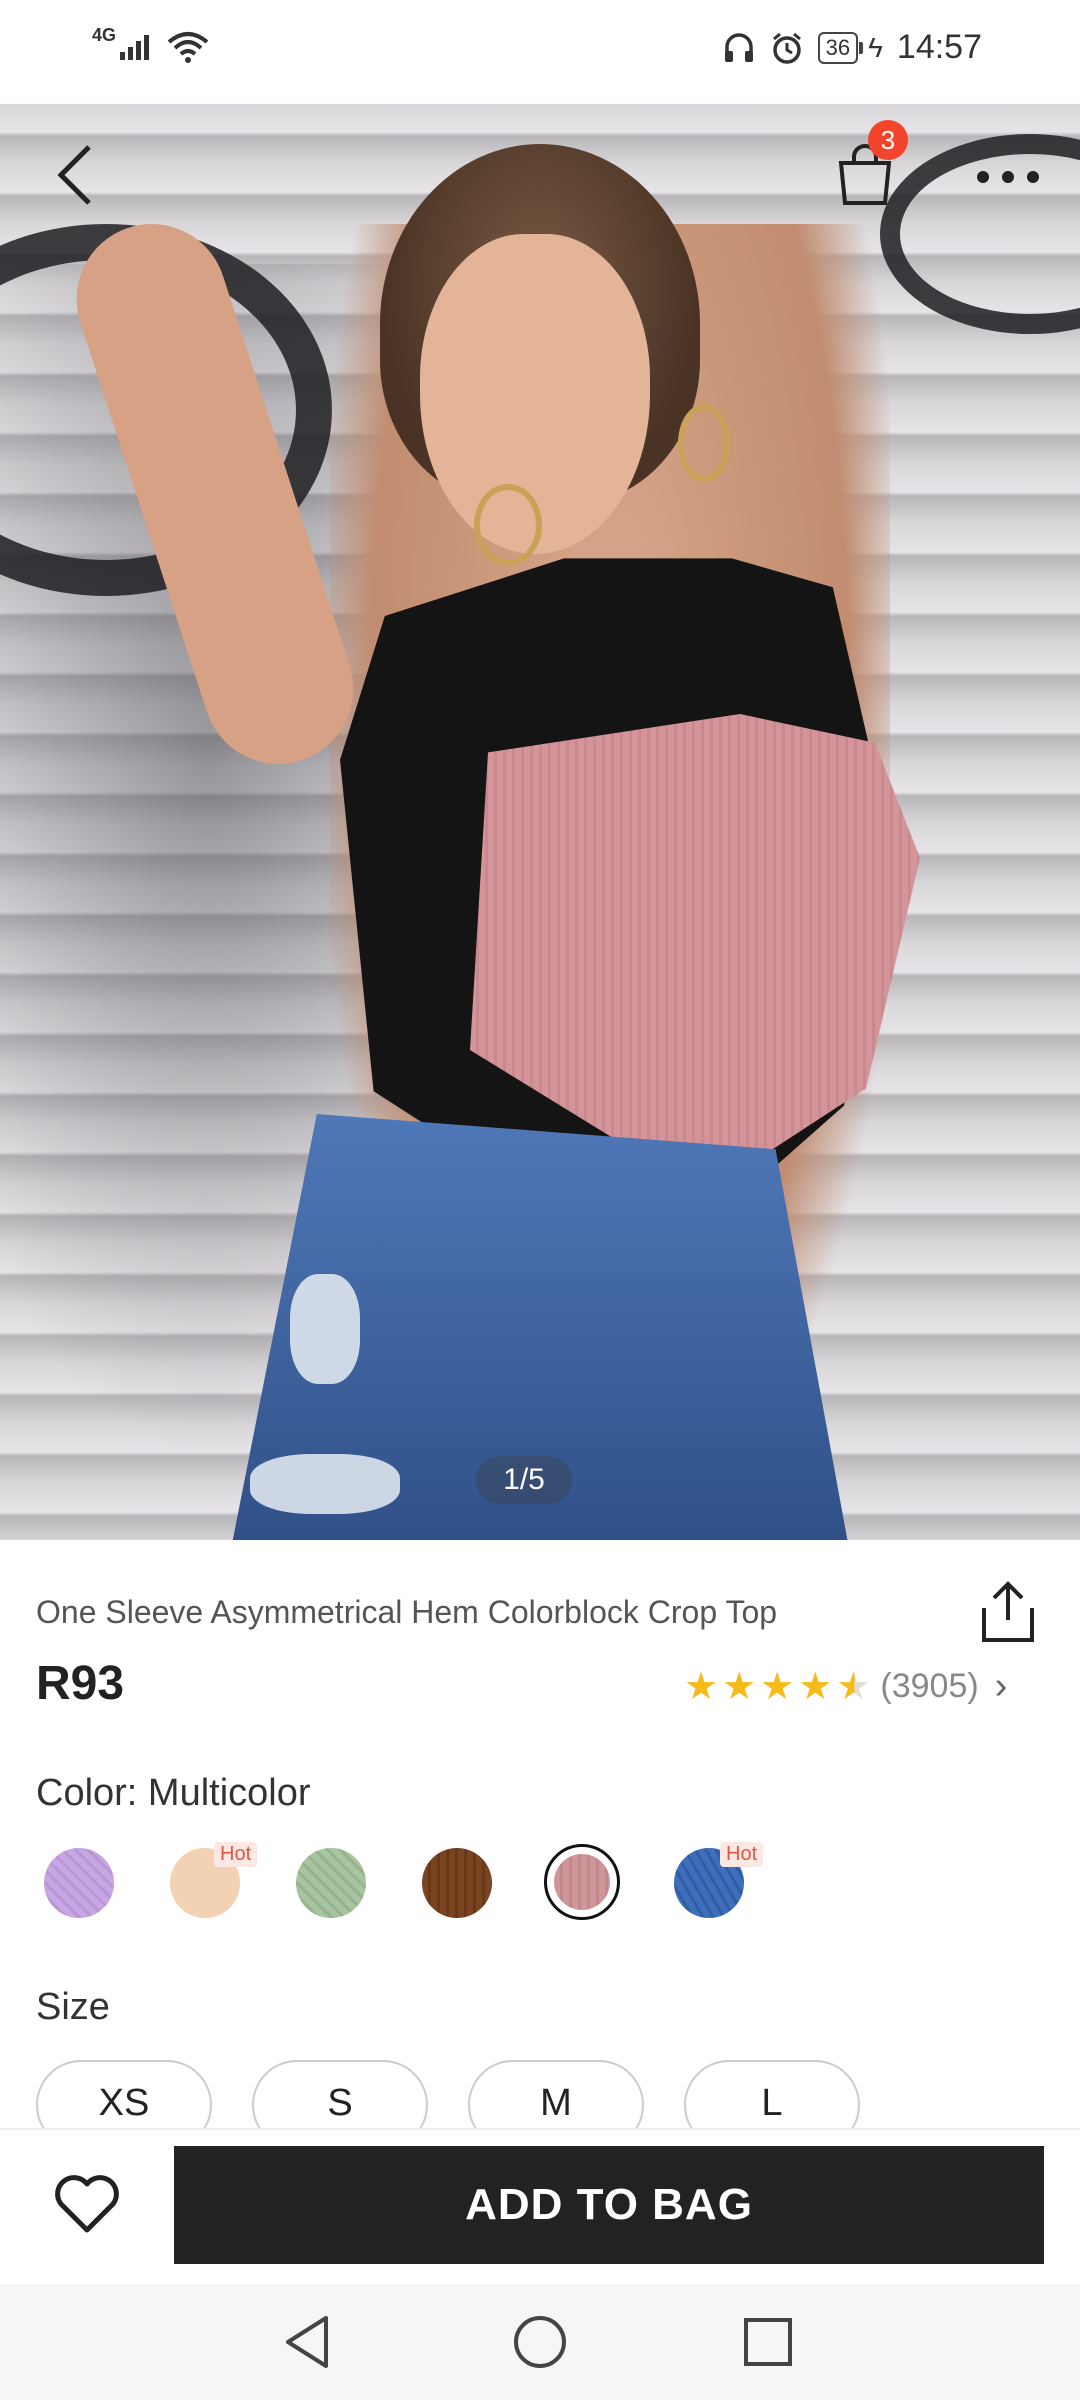 The width and height of the screenshot is (1080, 2400). What do you see at coordinates (1001, 1686) in the screenshot?
I see `chevron-right-icon: ›` at bounding box center [1001, 1686].